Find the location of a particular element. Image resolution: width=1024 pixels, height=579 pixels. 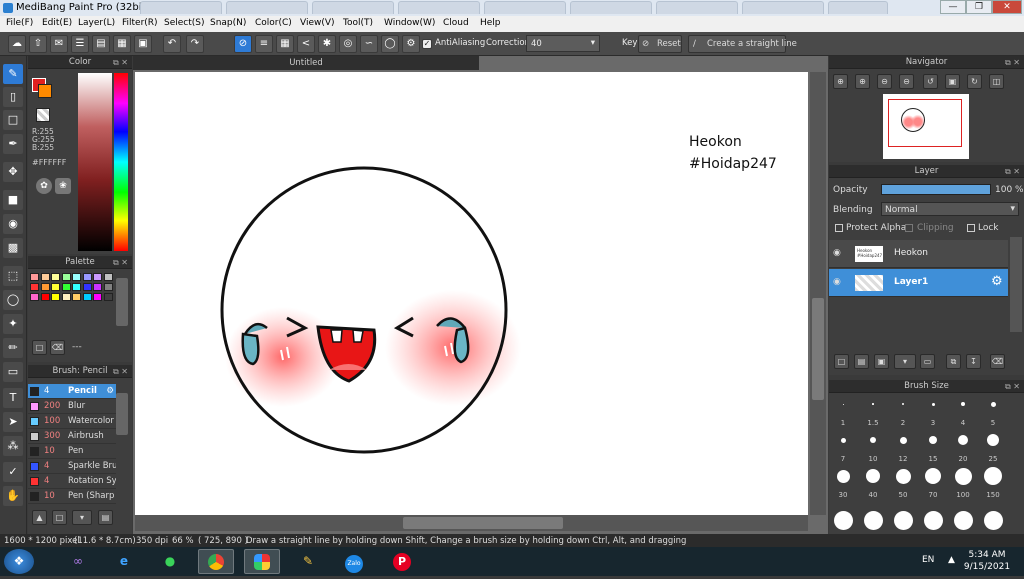

language-indicator: EN is located at coordinates (928, 560).